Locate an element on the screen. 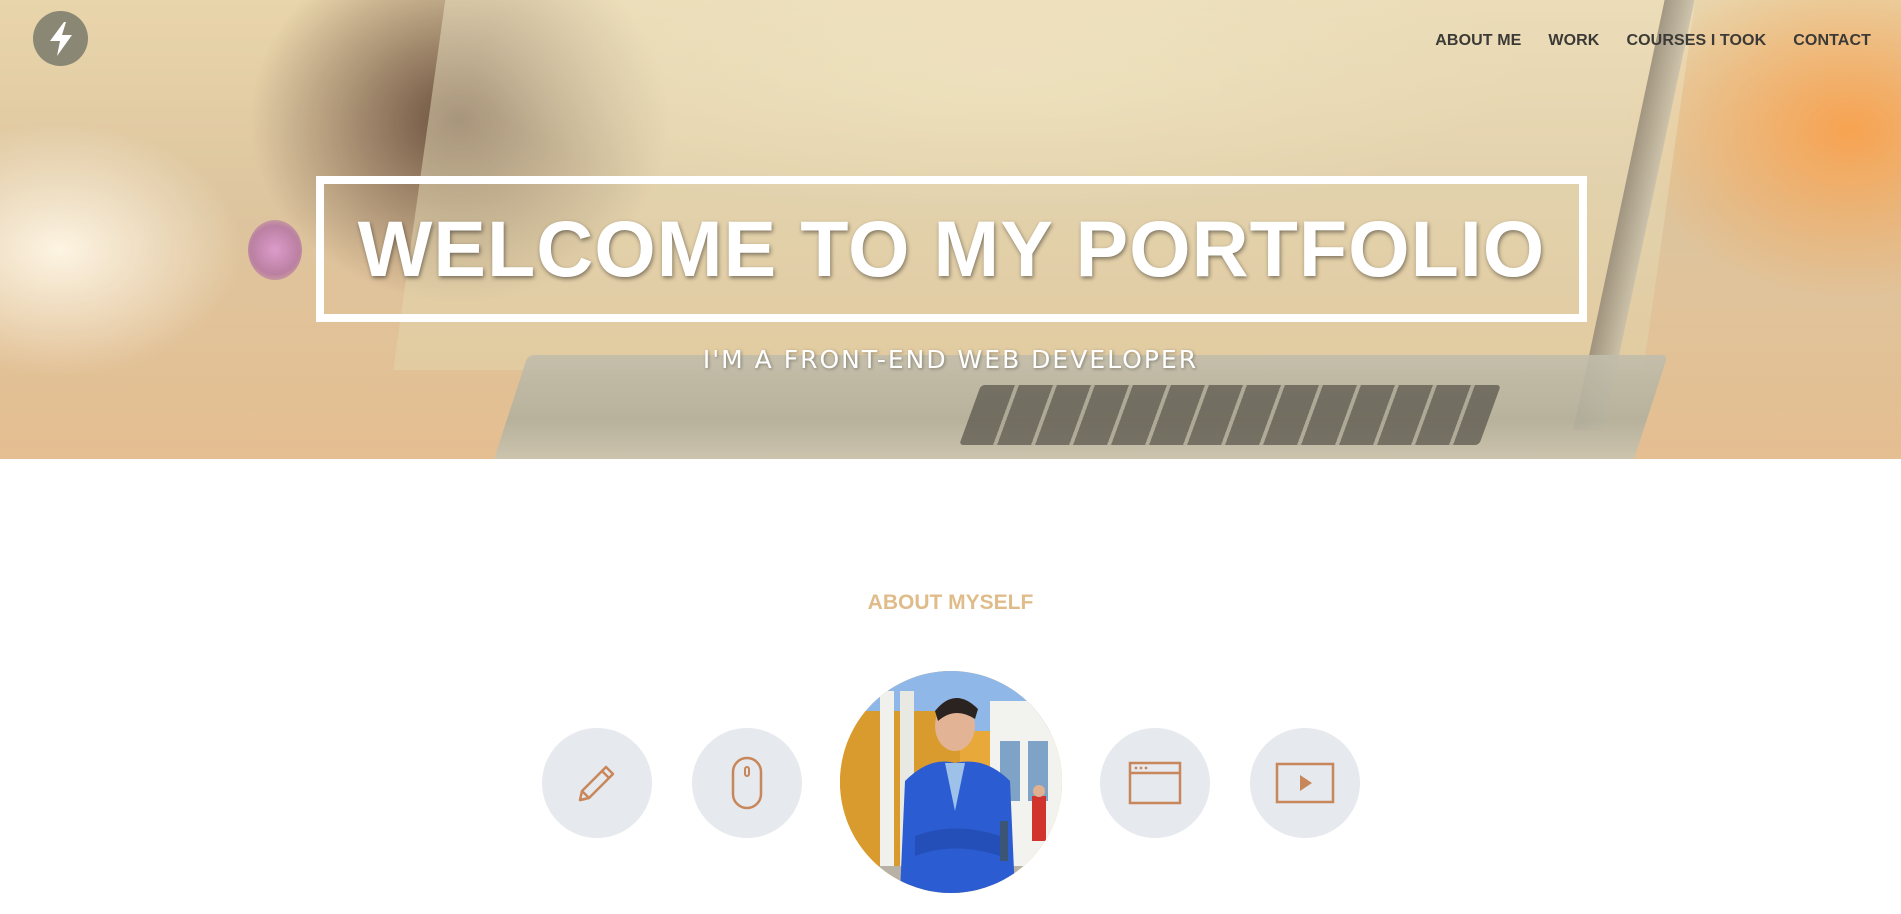 Image resolution: width=1901 pixels, height=914 pixels. logo is located at coordinates (60, 38).